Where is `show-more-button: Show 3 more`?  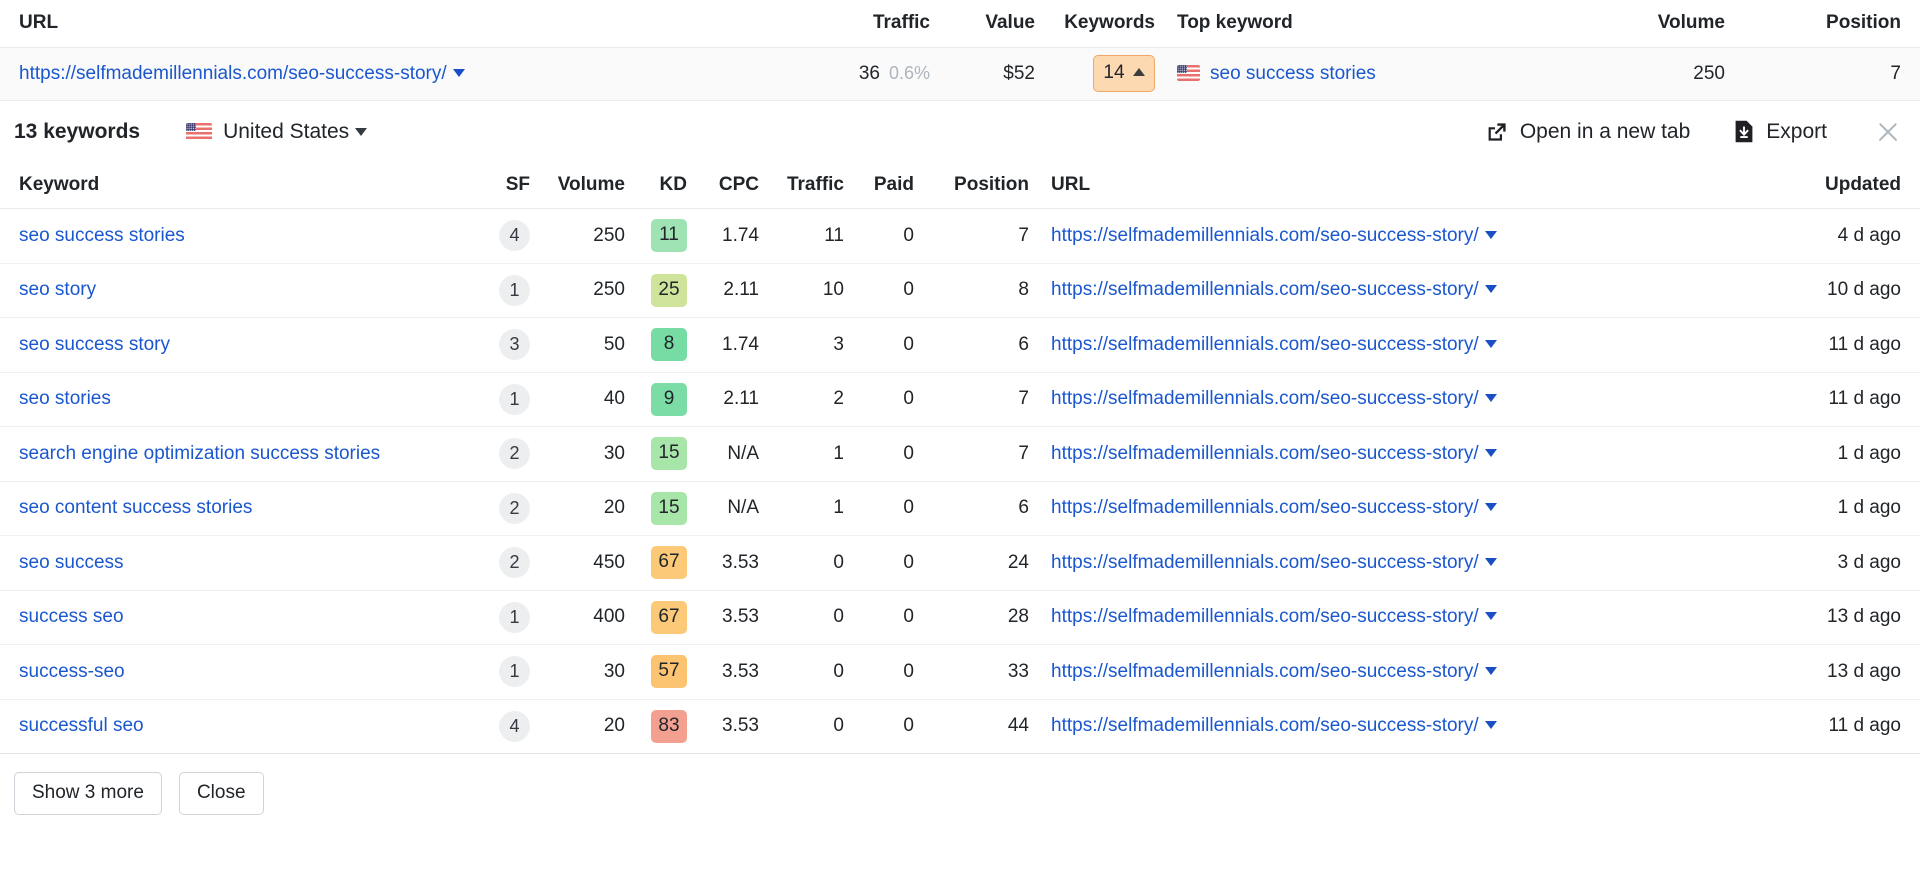
show-more-button: Show 3 more is located at coordinates (88, 793).